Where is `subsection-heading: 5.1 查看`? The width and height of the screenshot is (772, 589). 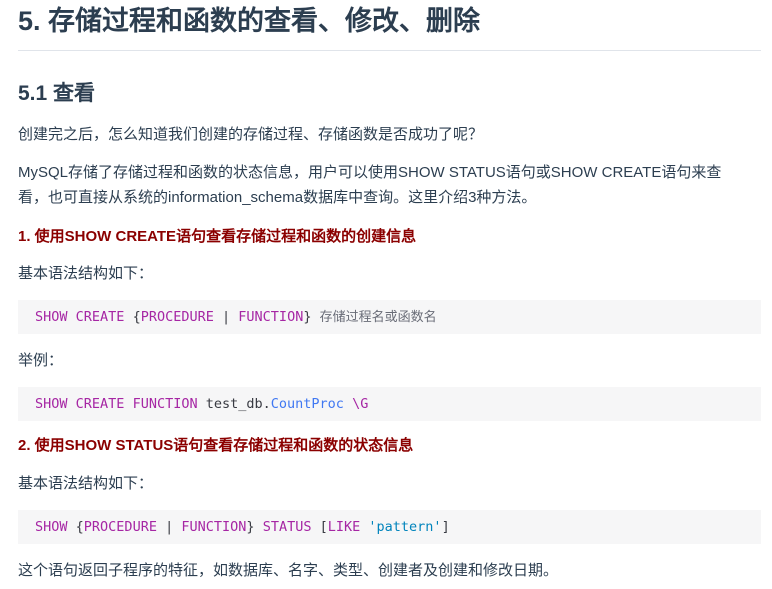 subsection-heading: 5.1 查看 is located at coordinates (57, 93).